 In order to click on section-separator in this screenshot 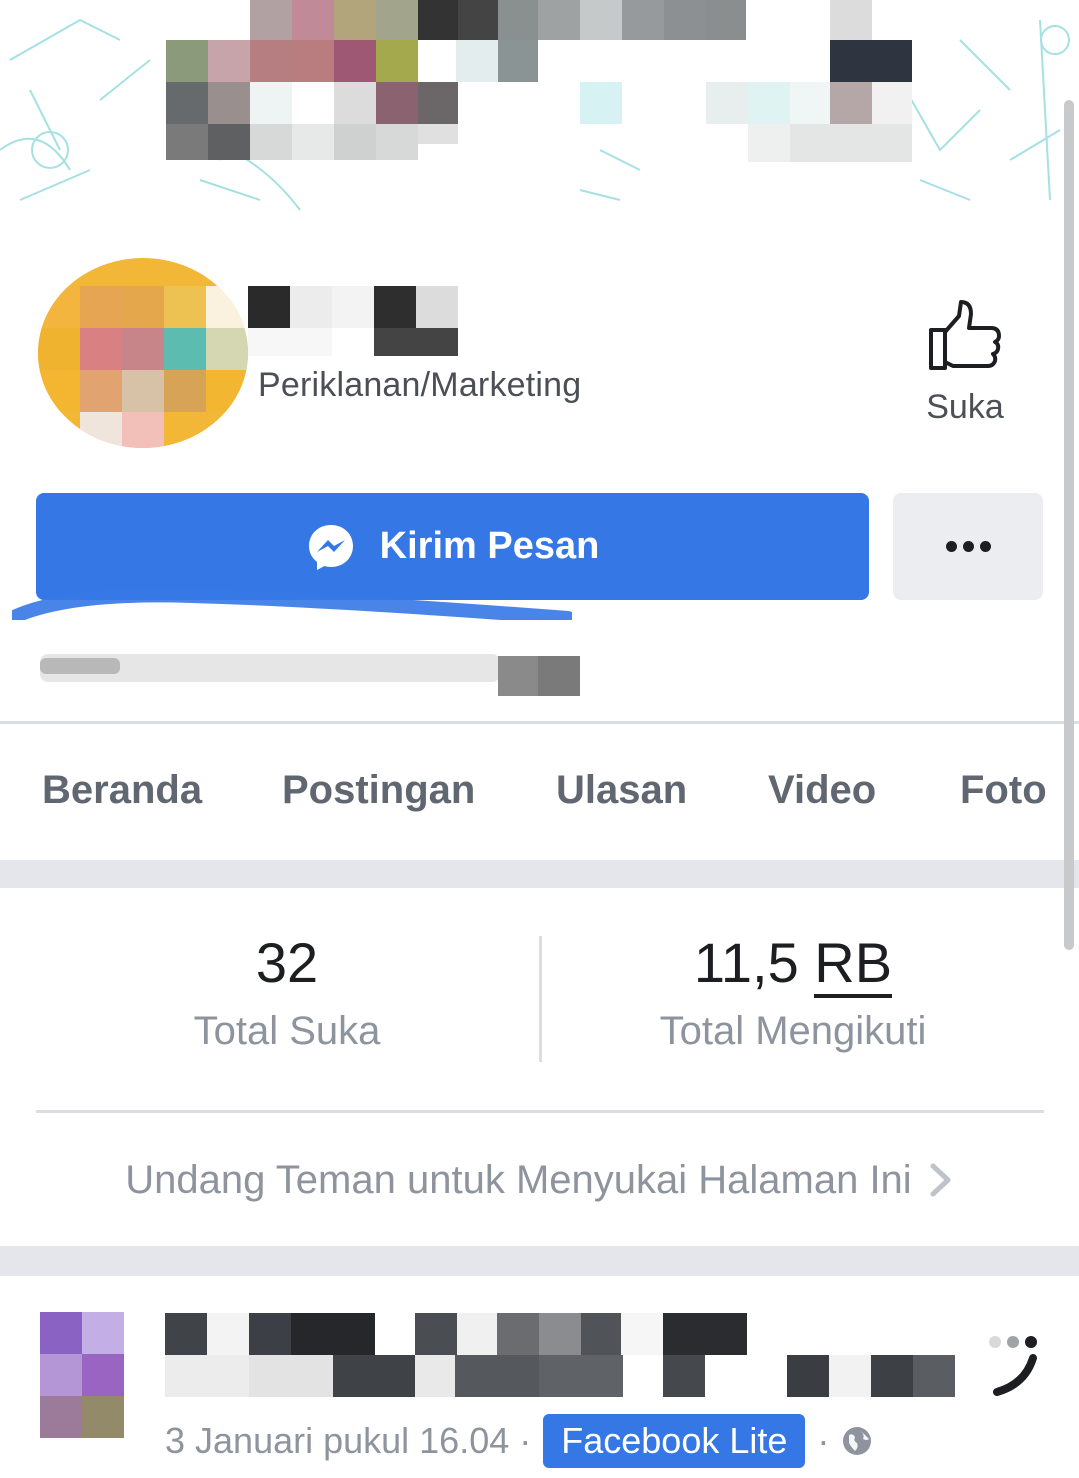, I will do `click(539, 874)`.